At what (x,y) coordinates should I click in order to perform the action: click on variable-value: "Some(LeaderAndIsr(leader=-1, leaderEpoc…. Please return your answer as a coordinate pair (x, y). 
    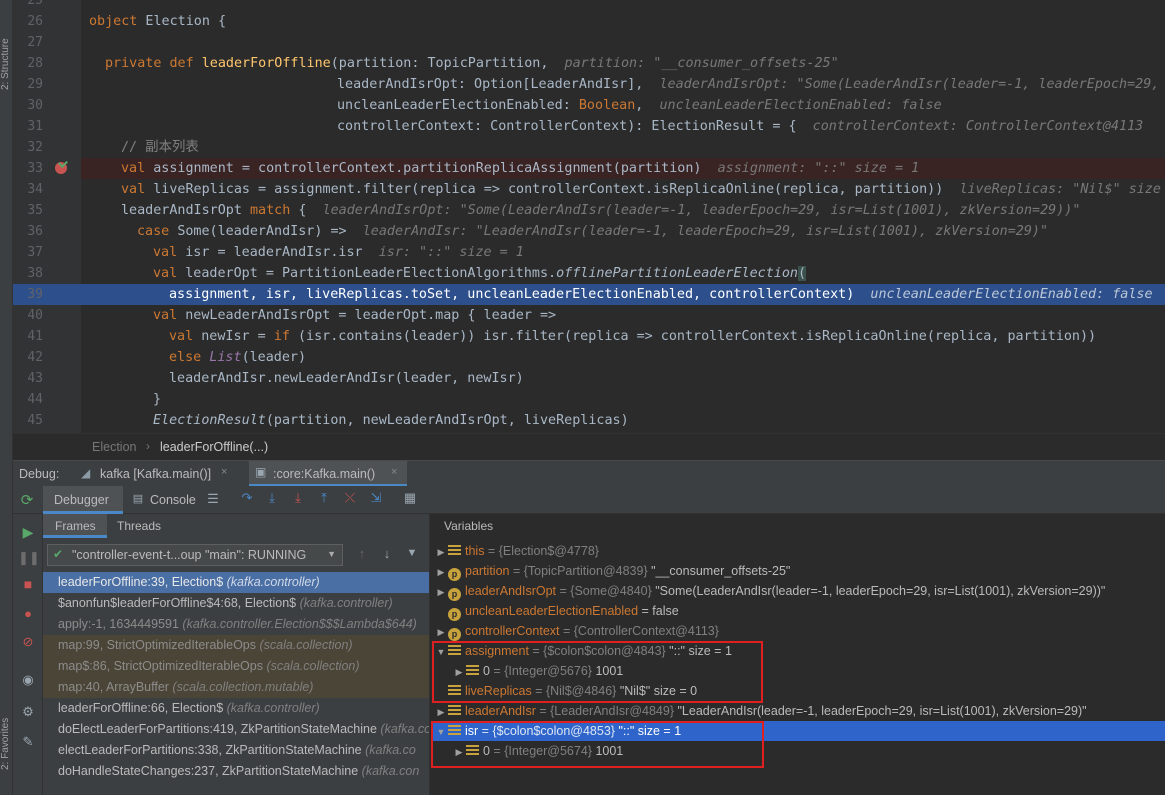
    Looking at the image, I should click on (880, 591).